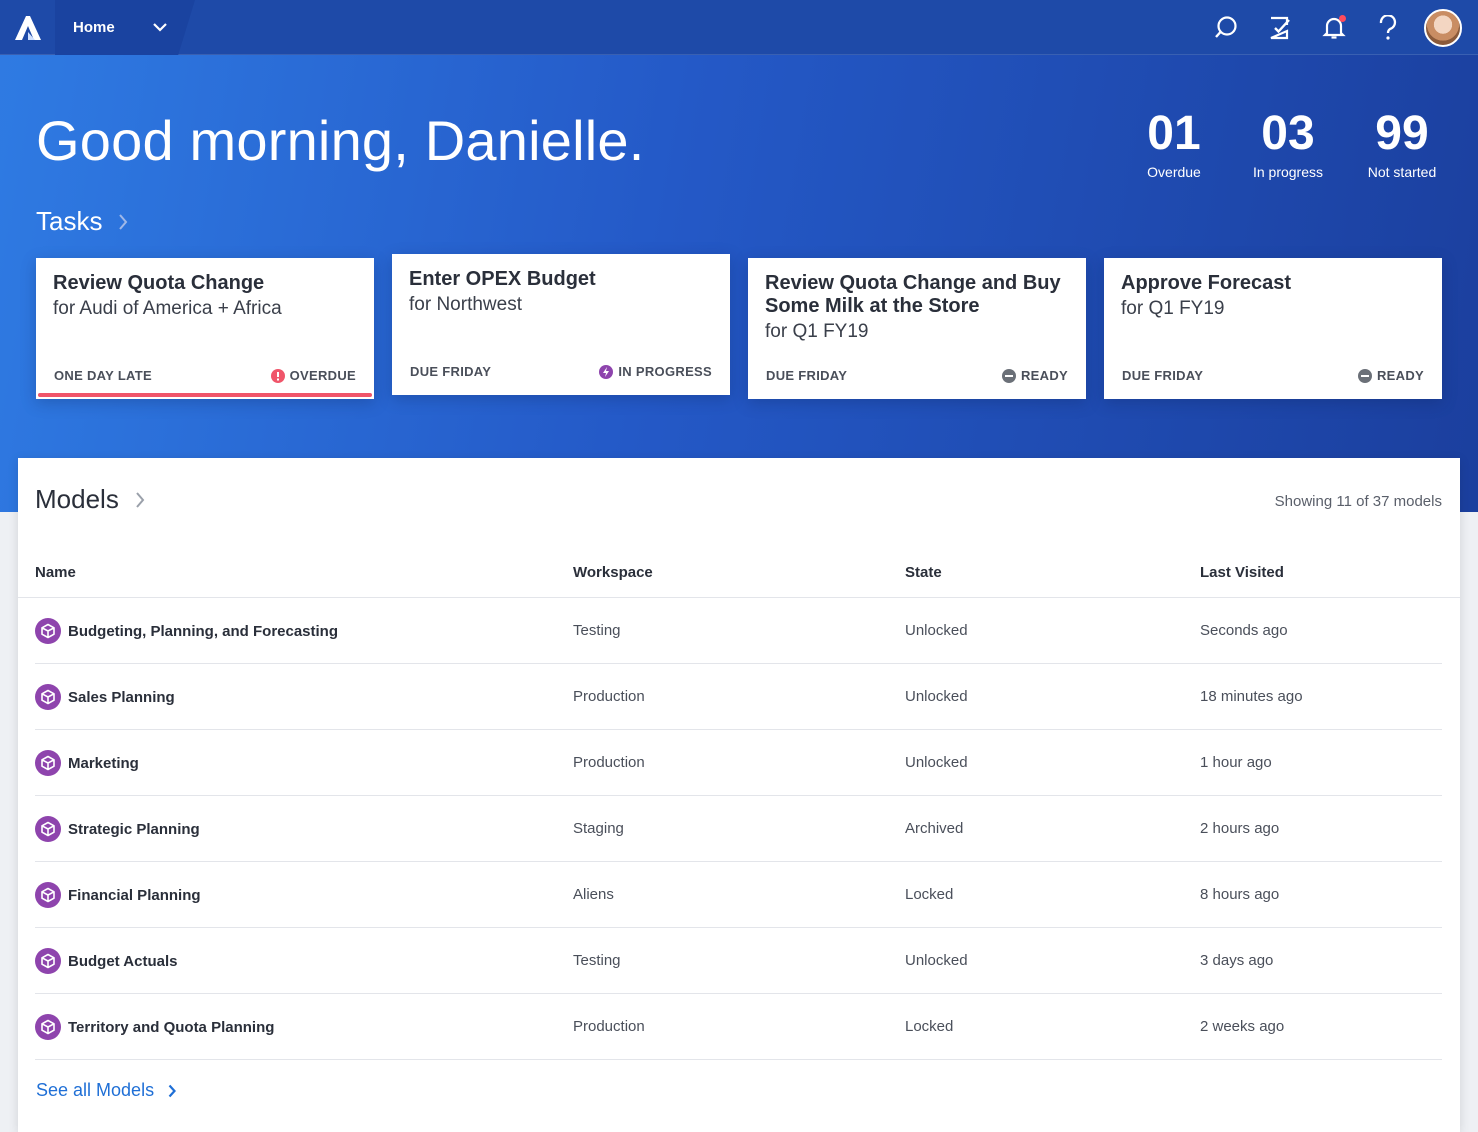  Describe the element at coordinates (465, 304) in the screenshot. I see `task-subtitle: for Northwest` at that location.